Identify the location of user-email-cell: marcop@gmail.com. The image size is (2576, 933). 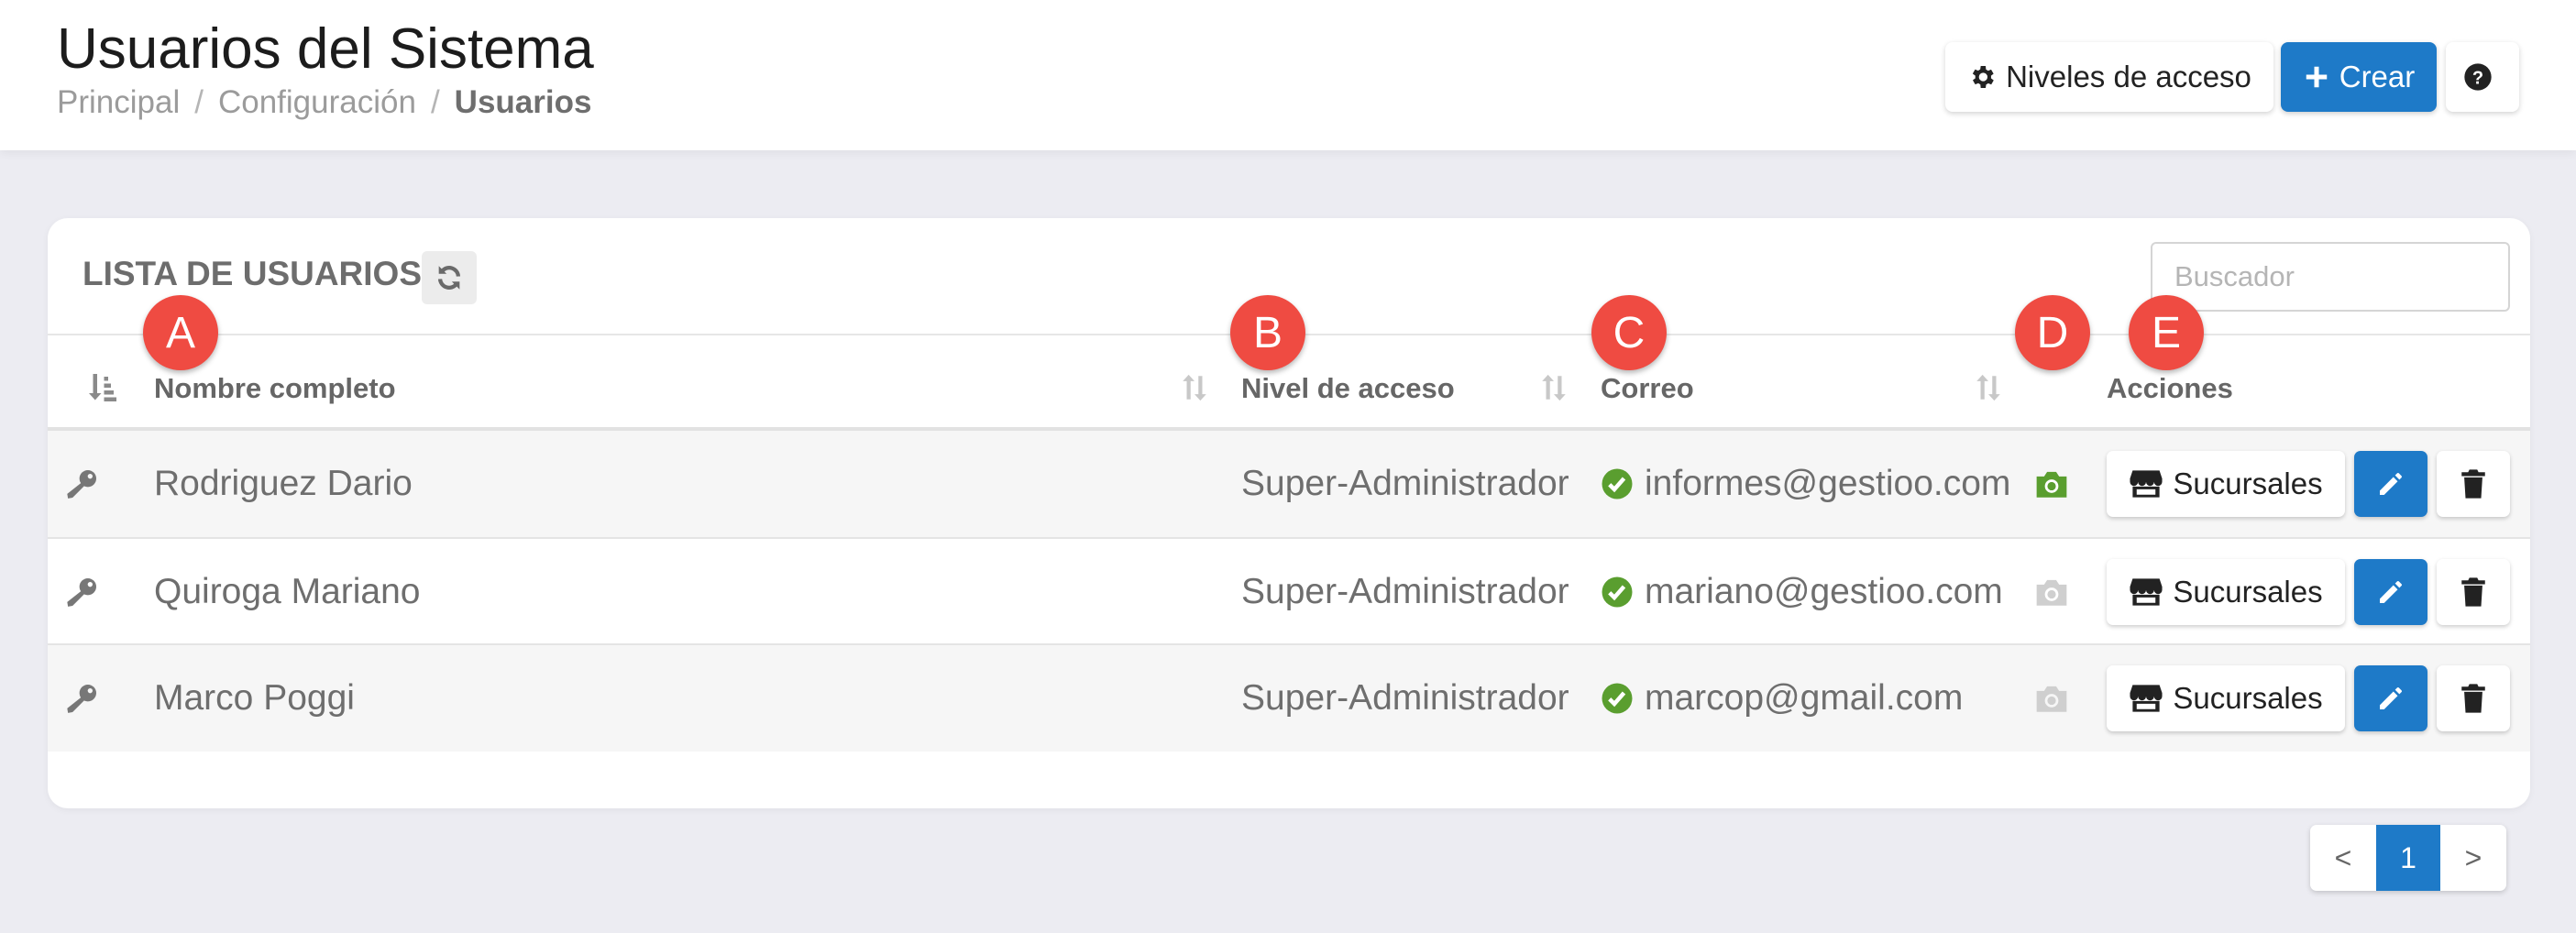
(1782, 698).